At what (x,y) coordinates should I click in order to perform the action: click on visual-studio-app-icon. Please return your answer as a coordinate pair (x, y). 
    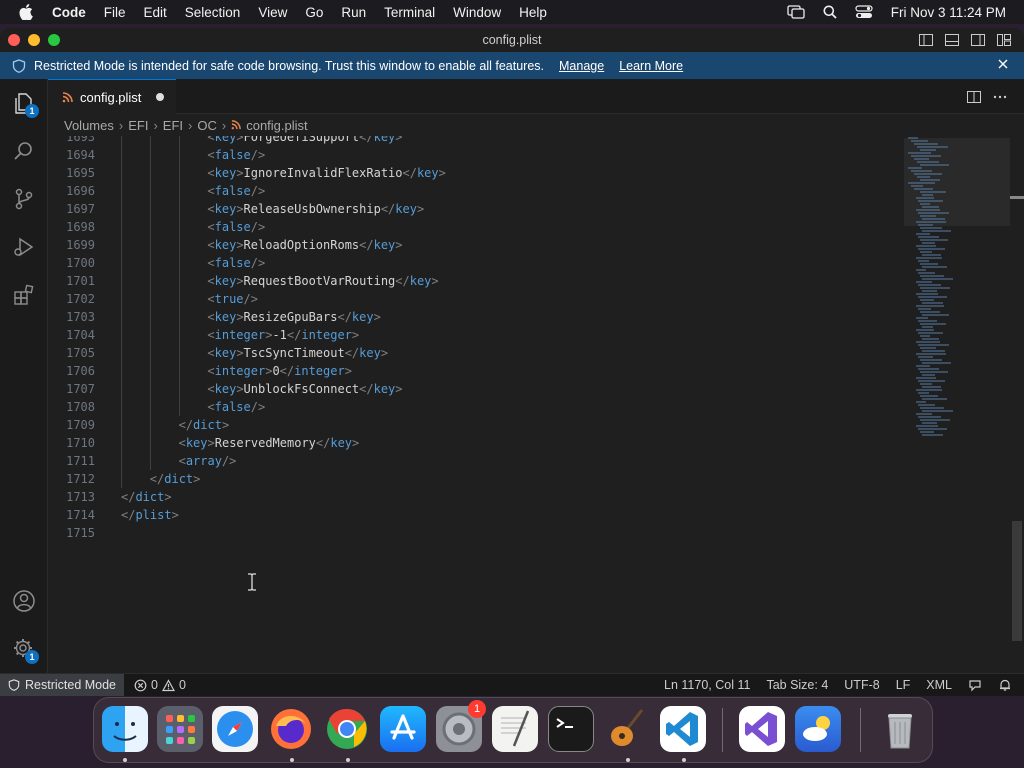
    Looking at the image, I should click on (762, 729).